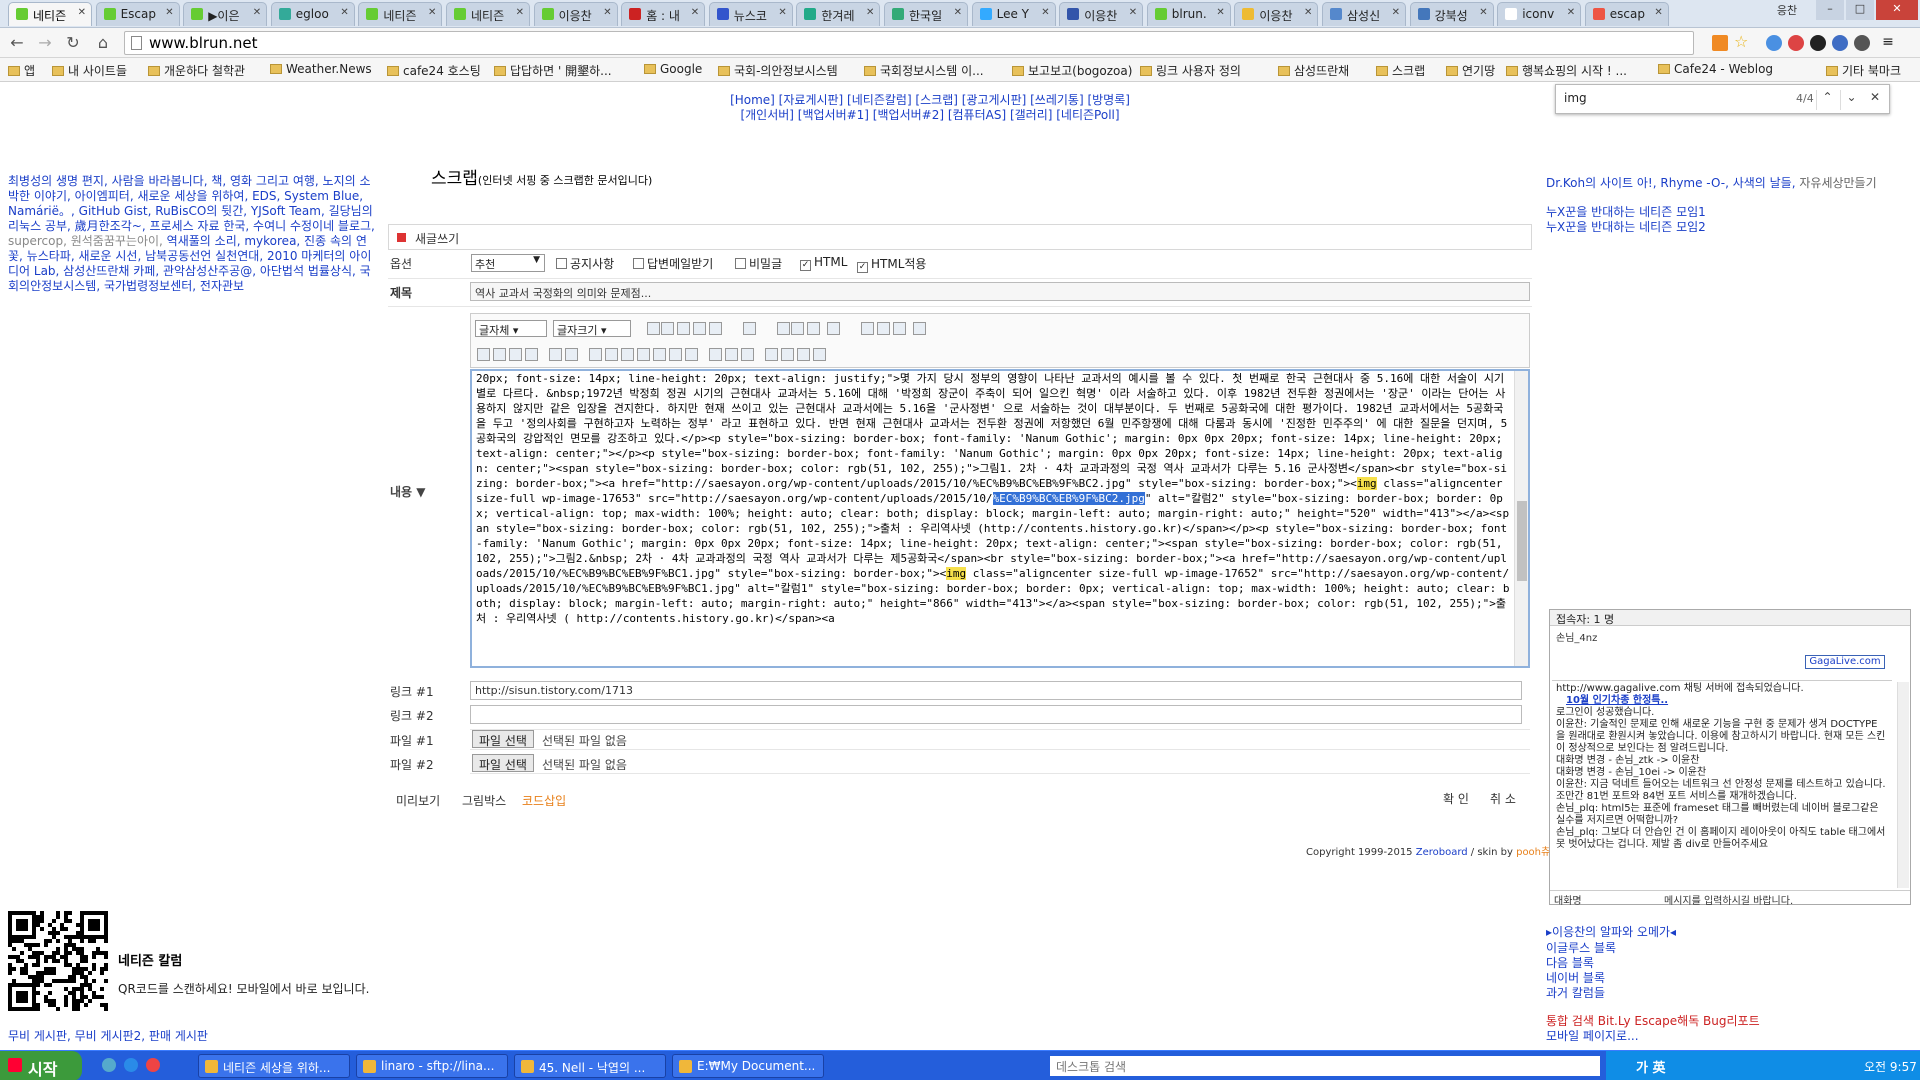 The width and height of the screenshot is (1920, 1080). I want to click on browser-tab: ▶이은 ✕, so click(225, 14).